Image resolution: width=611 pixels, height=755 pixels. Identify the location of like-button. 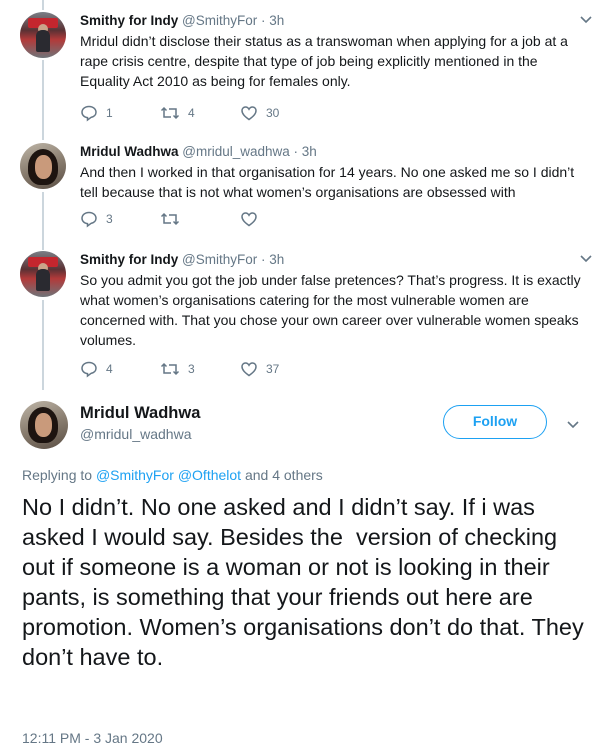
(253, 219).